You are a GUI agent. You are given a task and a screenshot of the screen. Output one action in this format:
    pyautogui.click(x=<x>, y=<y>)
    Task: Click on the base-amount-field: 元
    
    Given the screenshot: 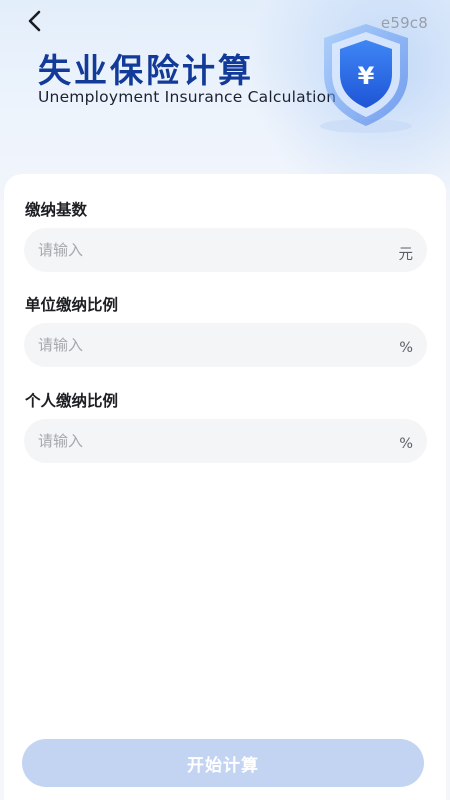 What is the action you would take?
    pyautogui.click(x=225, y=250)
    